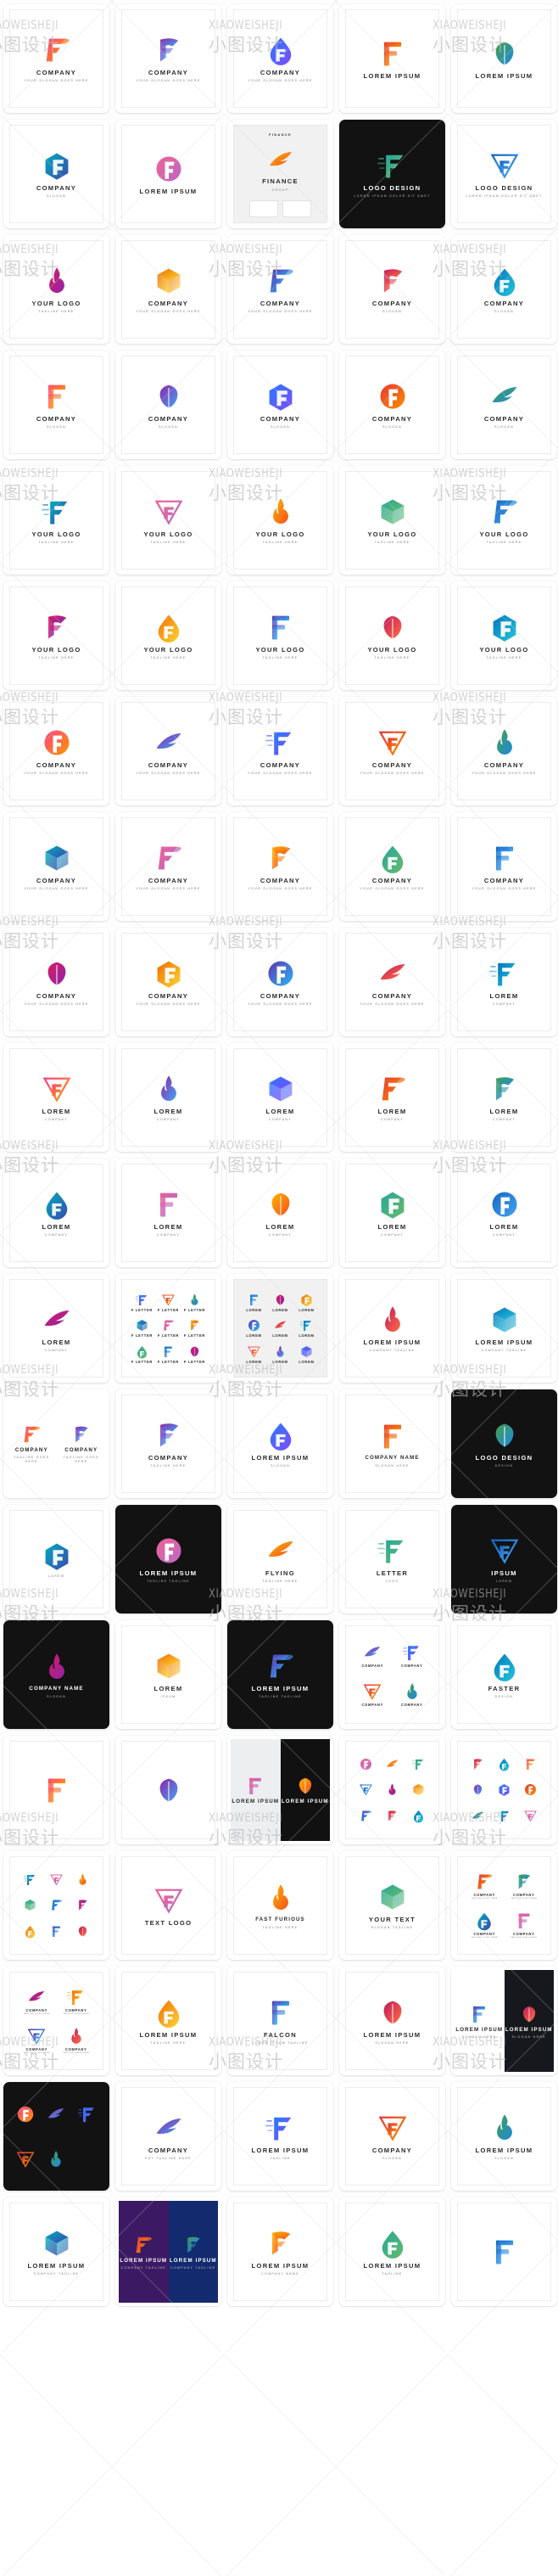 This screenshot has height=2576, width=558. I want to click on logo-split-half: LOREM IPSUM COMPANY TAGLINE, so click(144, 2252).